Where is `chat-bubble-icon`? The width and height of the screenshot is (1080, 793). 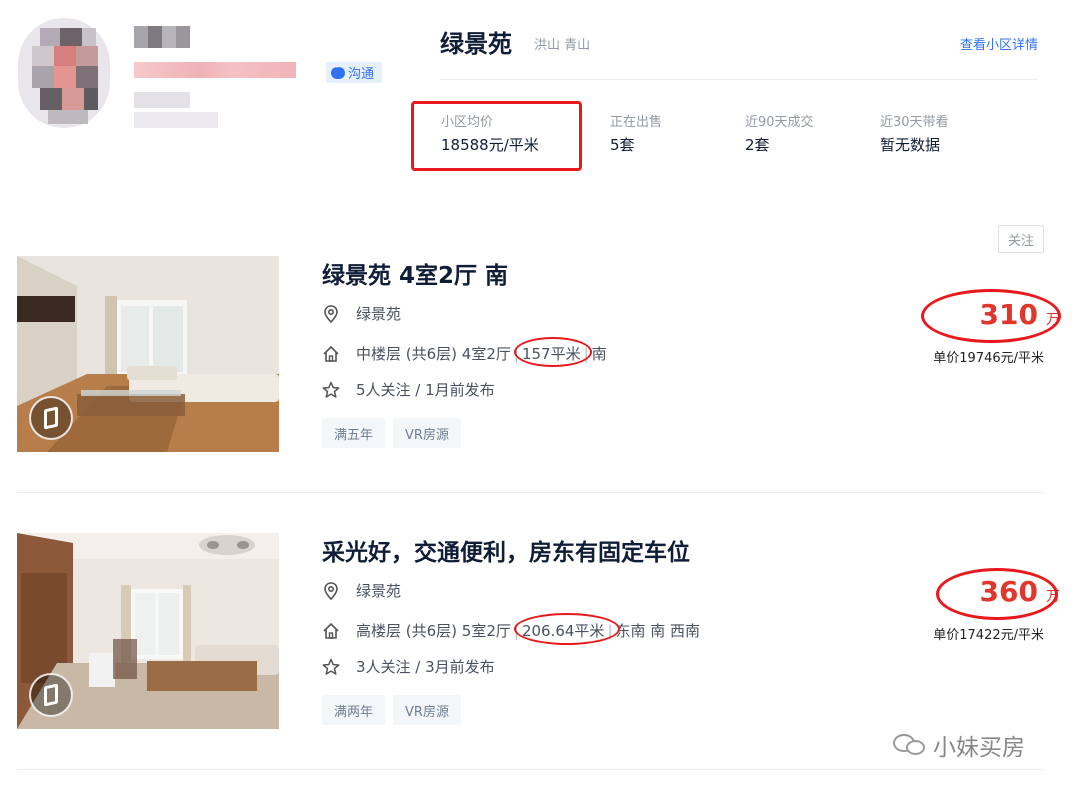 chat-bubble-icon is located at coordinates (338, 71).